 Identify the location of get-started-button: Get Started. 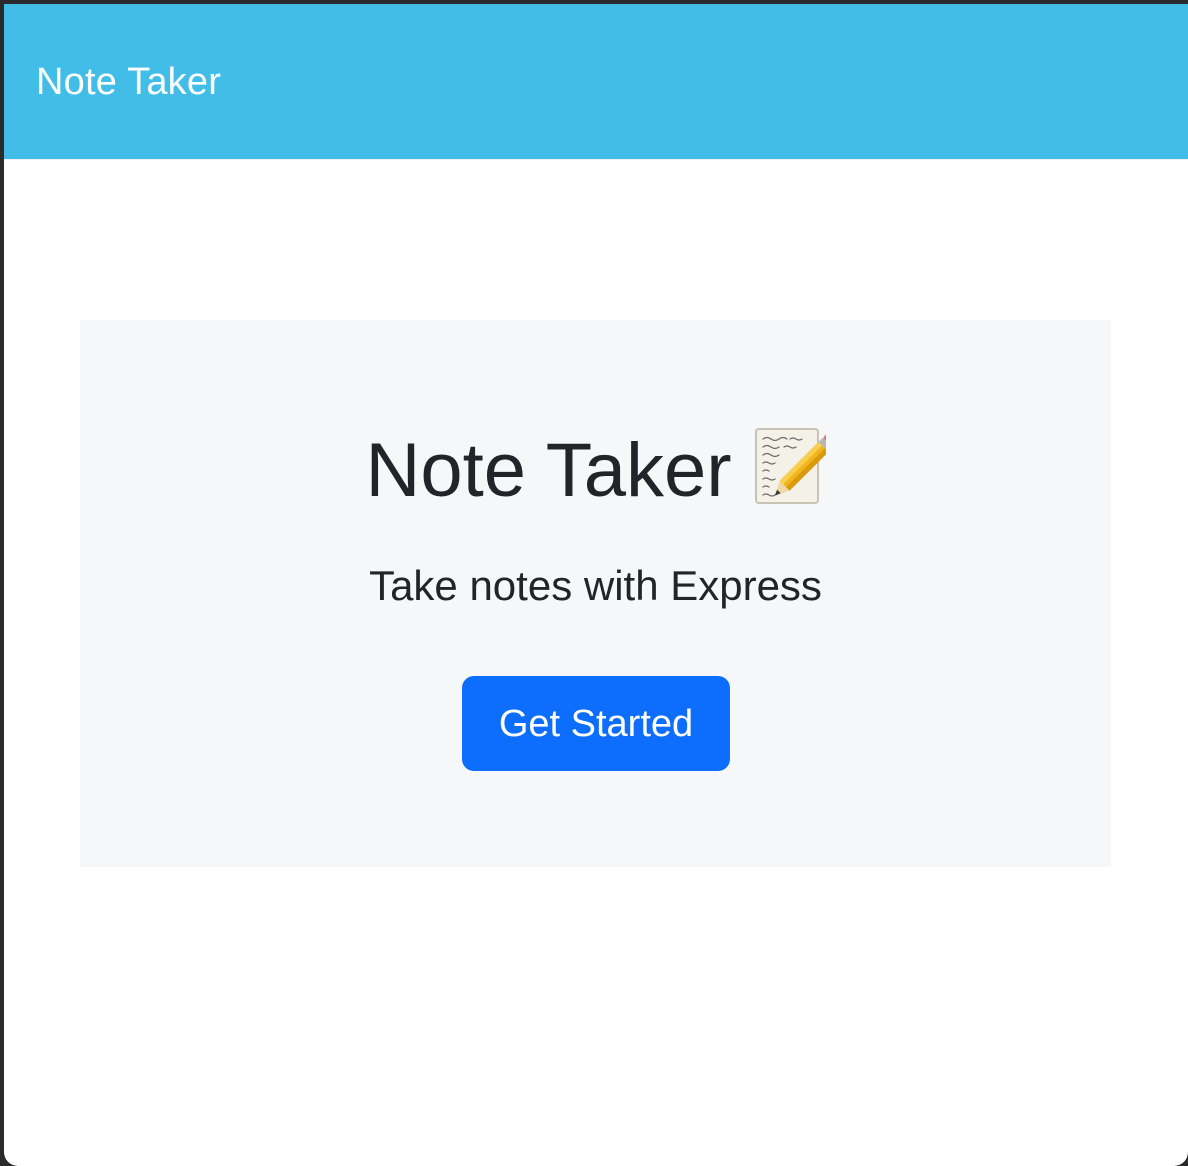
(596, 723).